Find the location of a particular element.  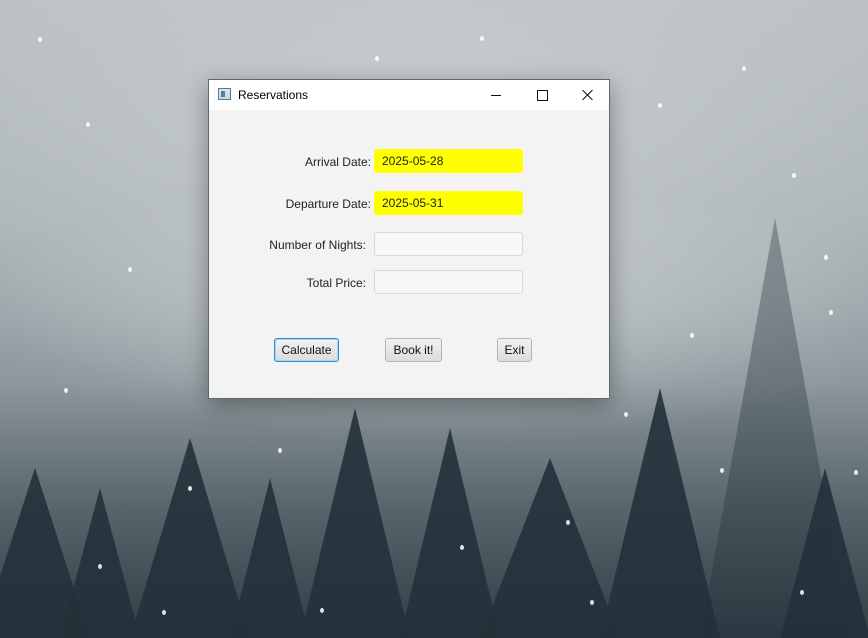

app-window-icon is located at coordinates (224, 94).